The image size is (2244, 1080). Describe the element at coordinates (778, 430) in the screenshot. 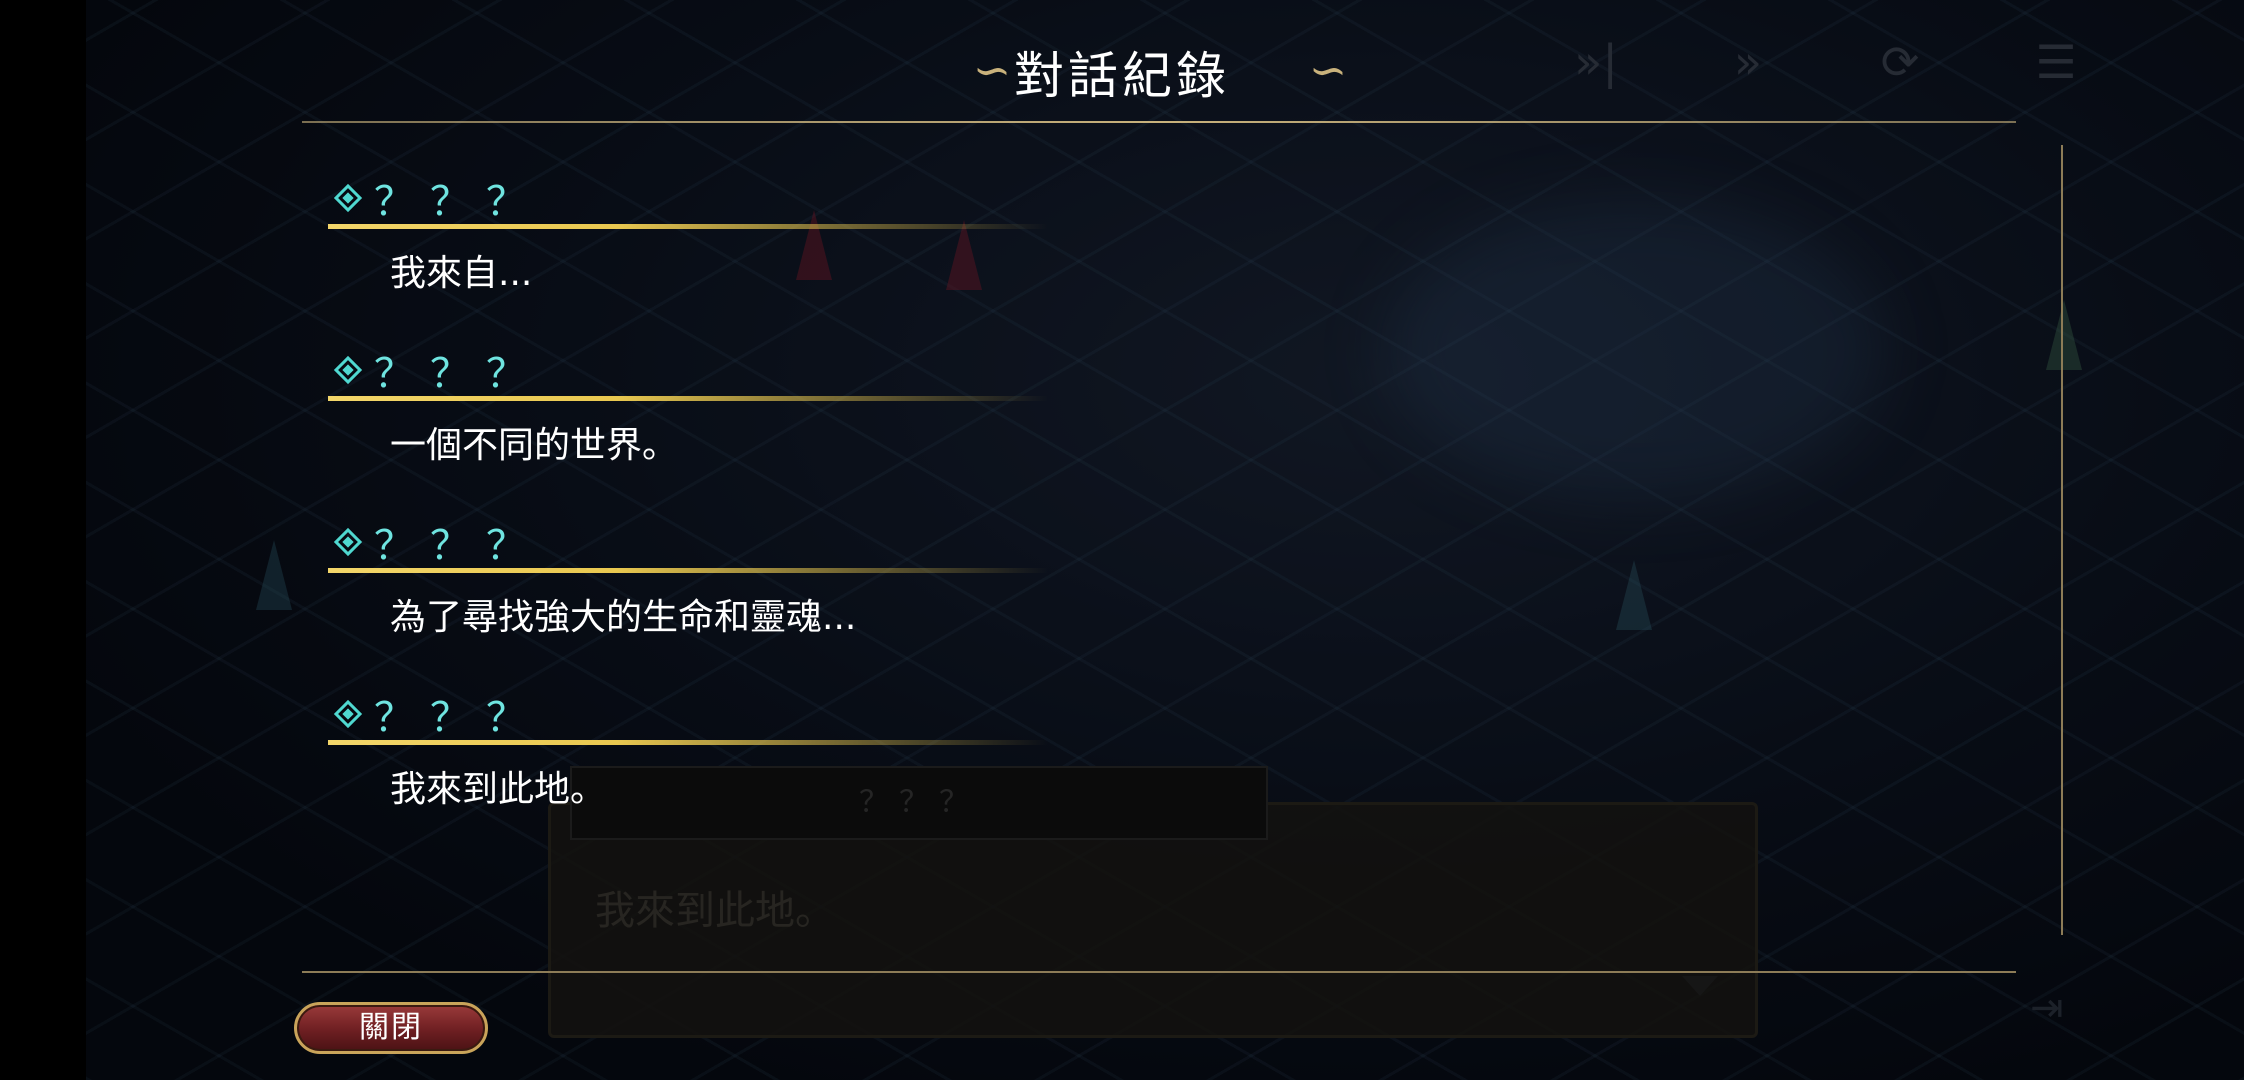

I see `log-entry: ？？？ 一個不同的世界。` at that location.